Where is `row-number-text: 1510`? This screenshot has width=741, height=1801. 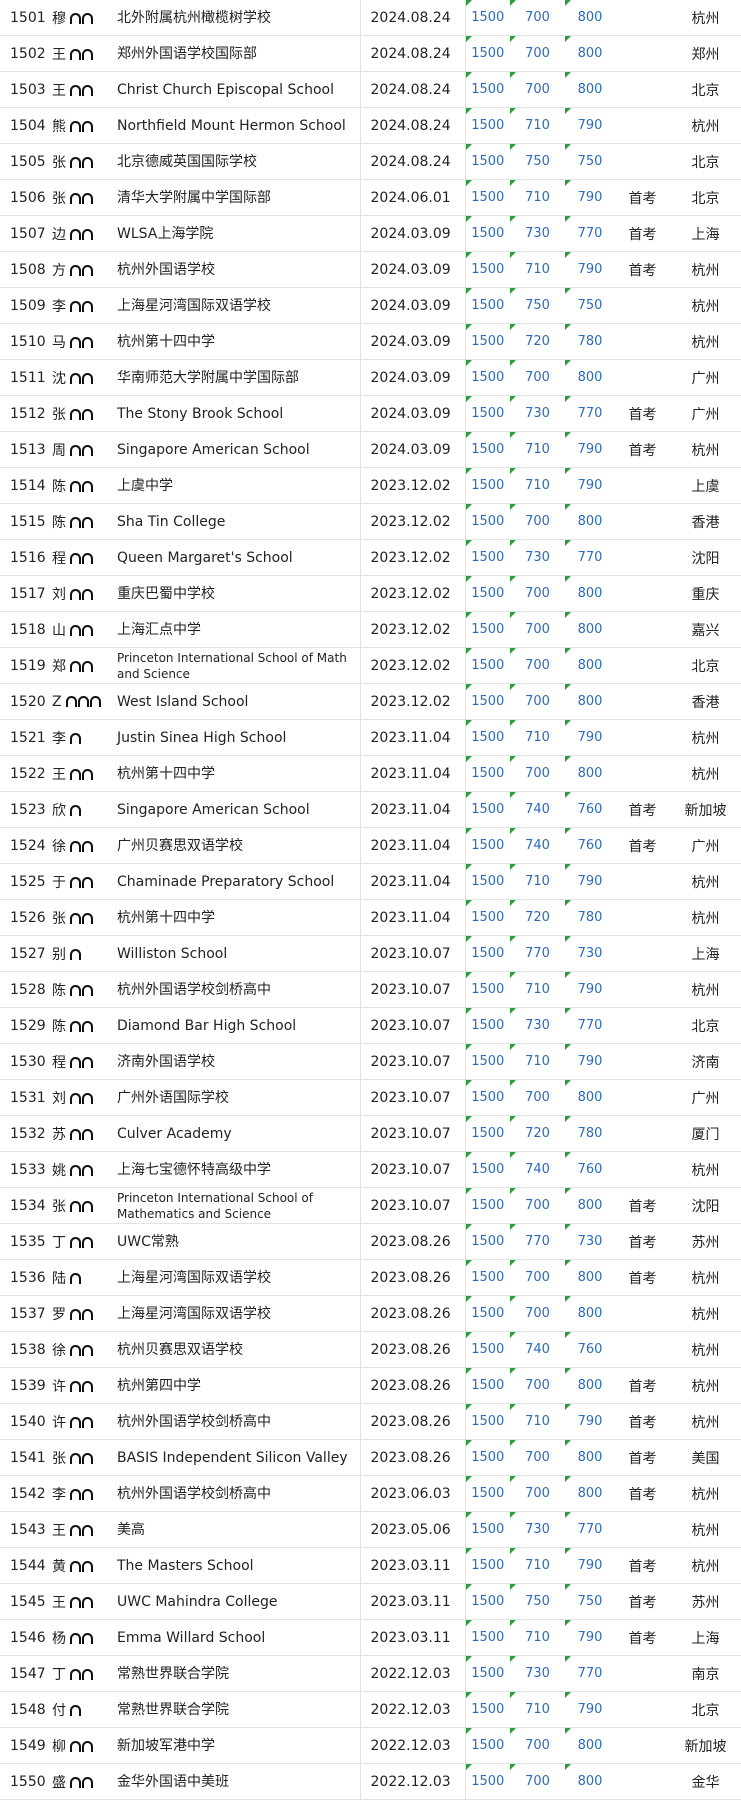
row-number-text: 1510 is located at coordinates (28, 341).